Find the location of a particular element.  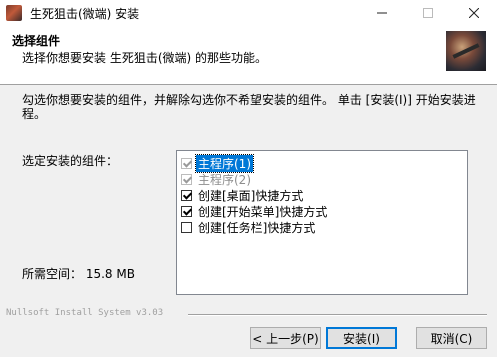

component-label: 创建[桌面]快捷方式 is located at coordinates (251, 195).